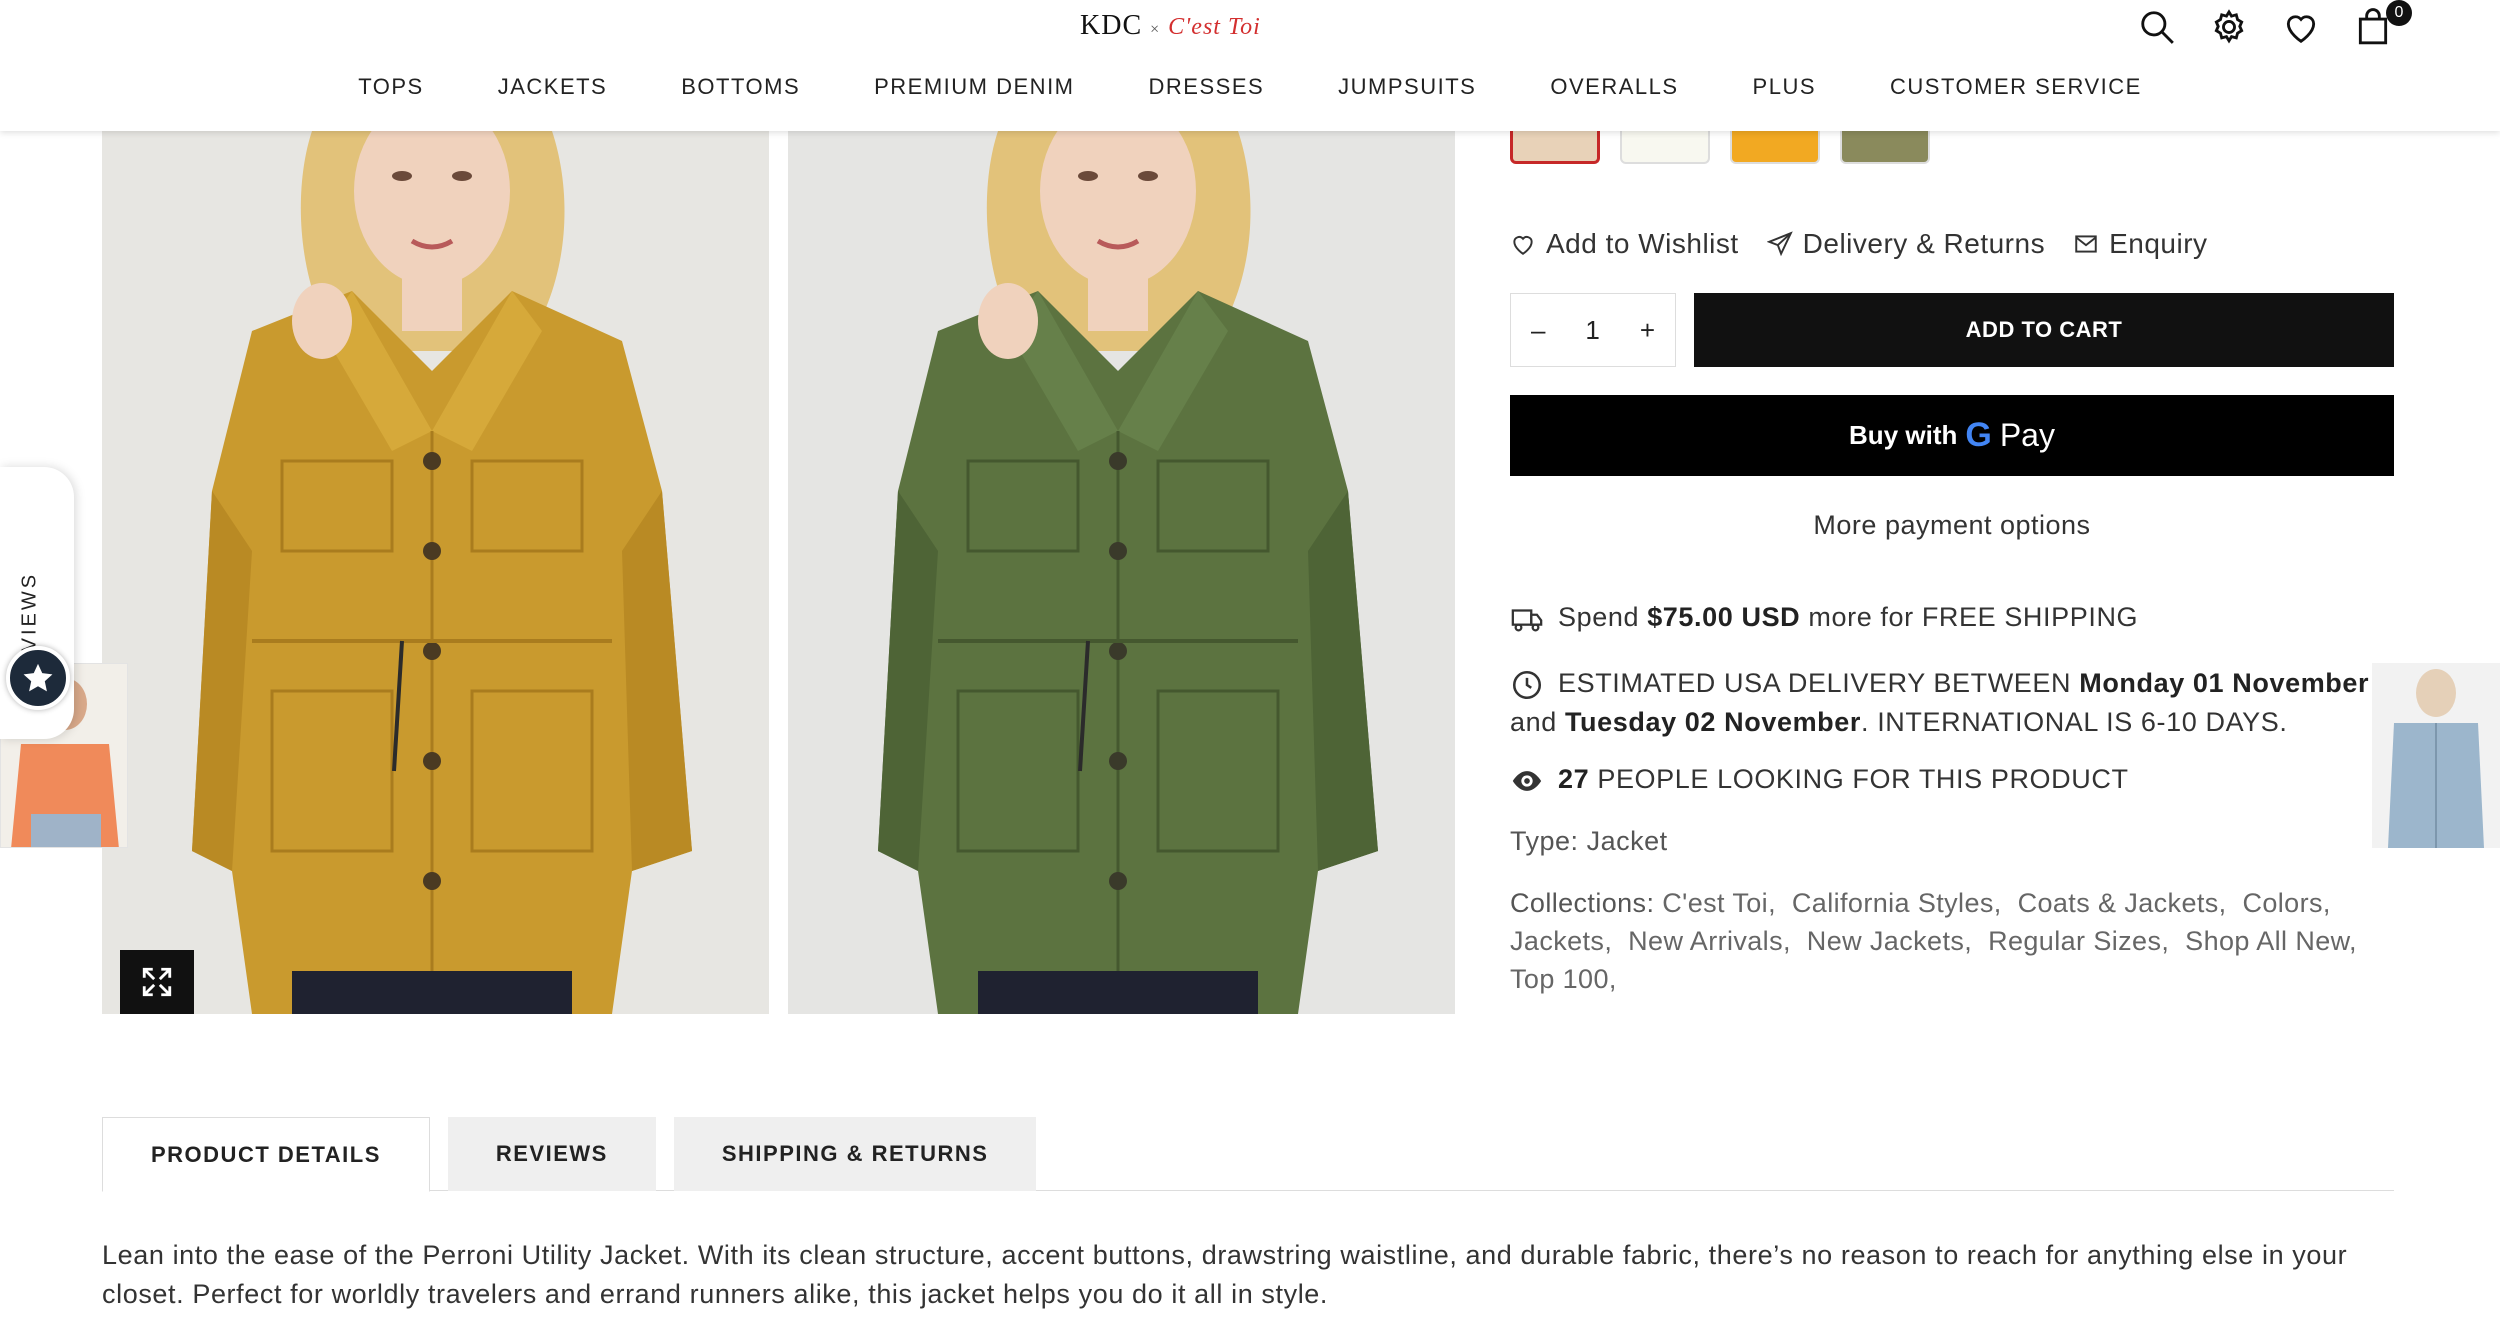 The width and height of the screenshot is (2500, 1337). What do you see at coordinates (1978, 435) in the screenshot?
I see `google-g-icon: G` at bounding box center [1978, 435].